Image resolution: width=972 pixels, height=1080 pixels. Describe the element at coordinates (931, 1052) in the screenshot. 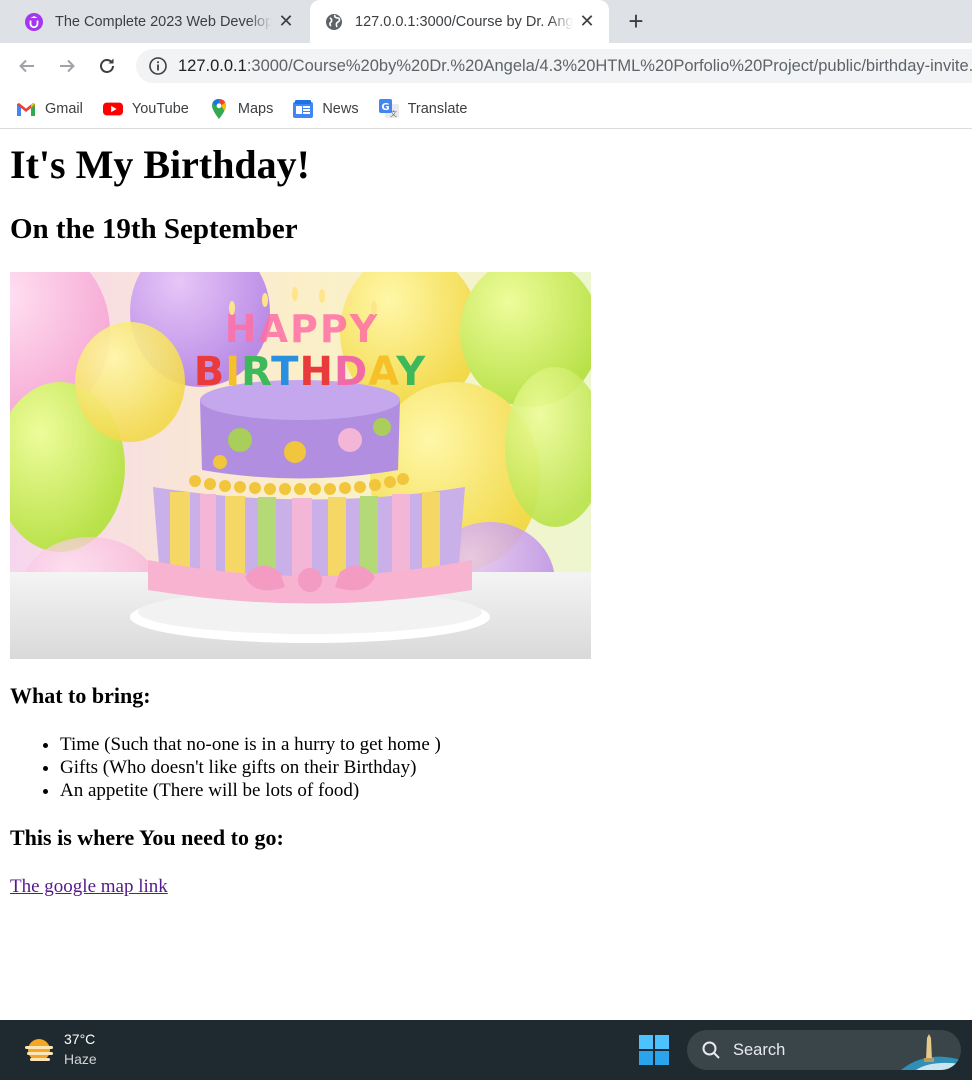

I see `search-highlight-image` at that location.